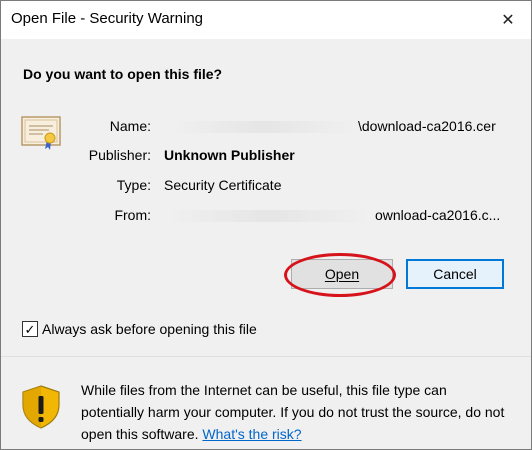 This screenshot has width=532, height=450. What do you see at coordinates (266, 20) in the screenshot?
I see `title-bar: Open File - Security Warning ✕` at bounding box center [266, 20].